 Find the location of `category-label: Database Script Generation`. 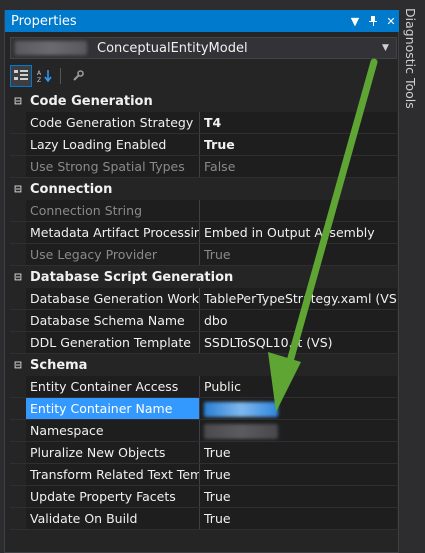

category-label: Database Script Generation is located at coordinates (132, 277).